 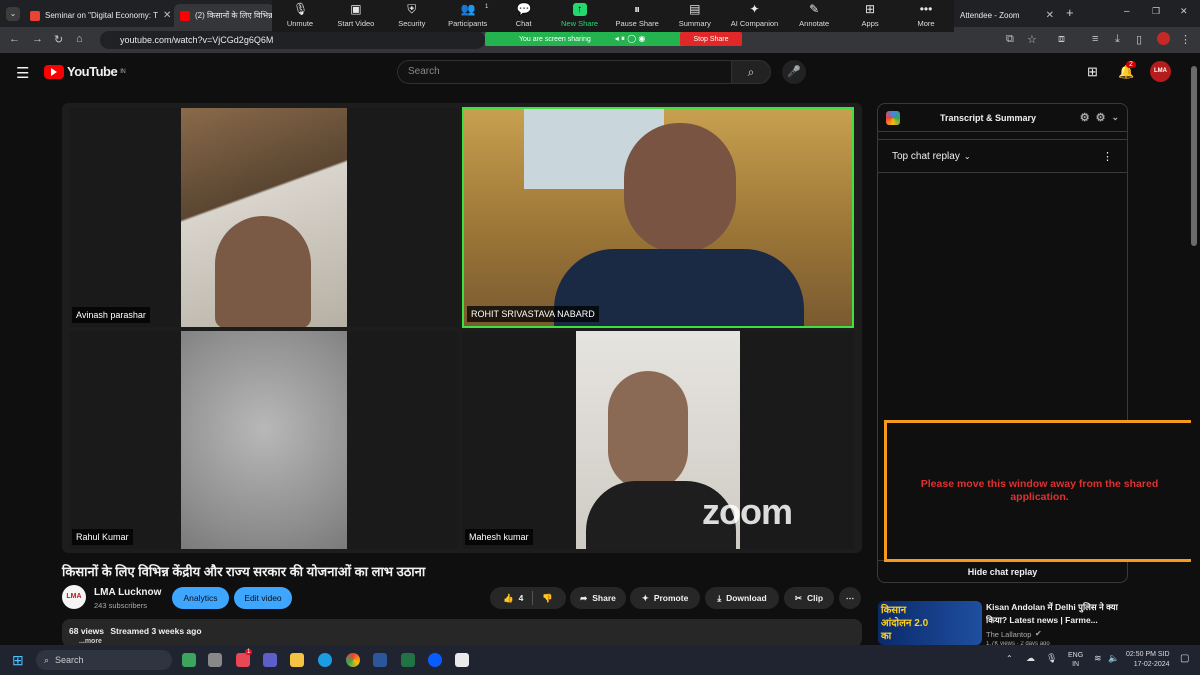 What do you see at coordinates (1113, 658) in the screenshot?
I see `volume-icon: 🔈` at bounding box center [1113, 658].